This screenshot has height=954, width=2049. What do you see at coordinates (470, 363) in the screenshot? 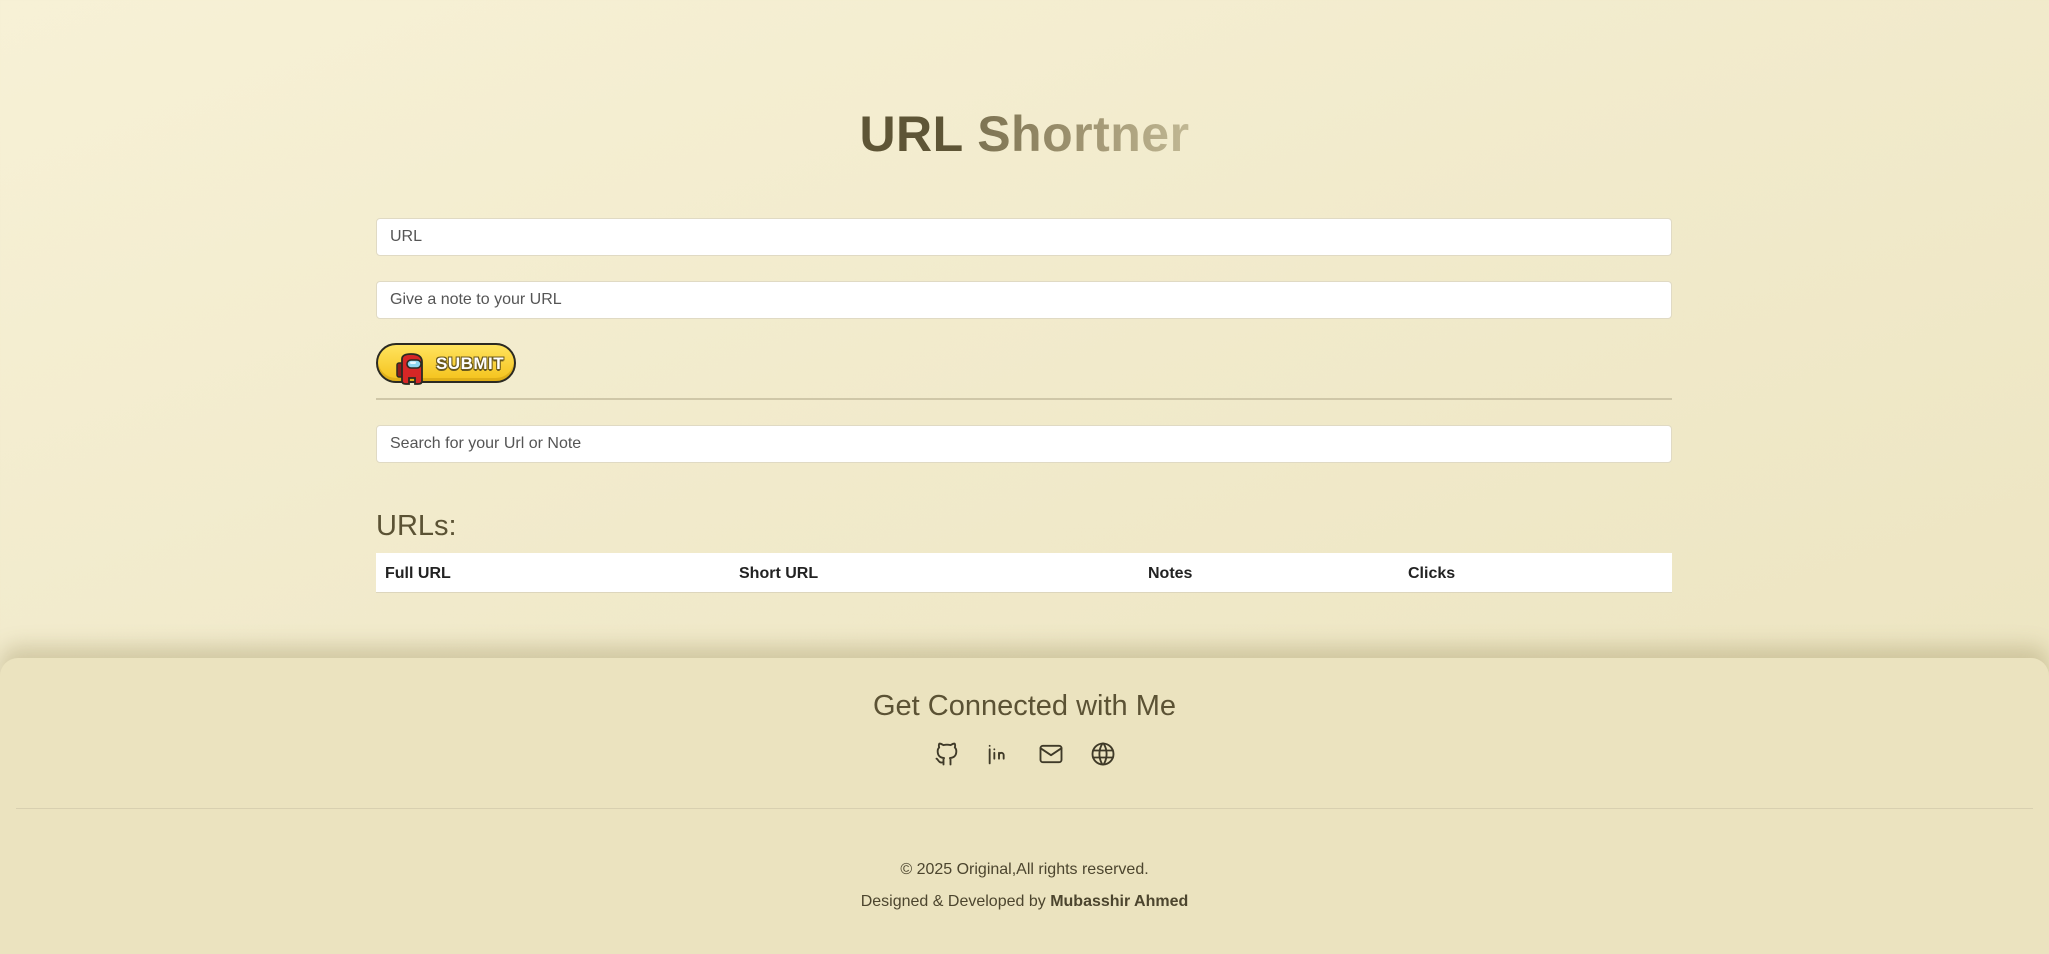
I see `submit-button-label: SUBMIT` at bounding box center [470, 363].